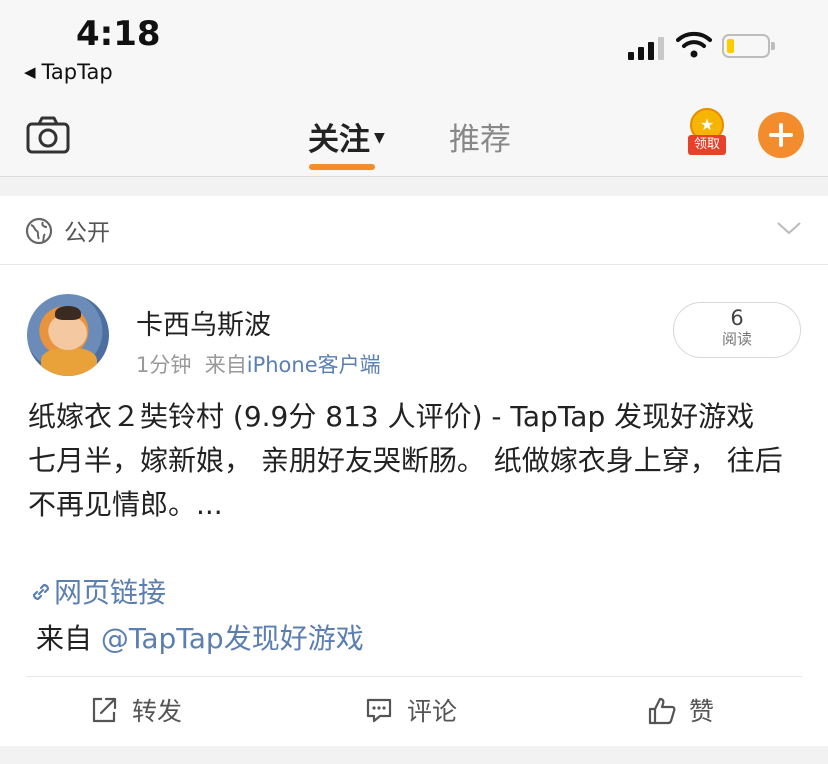 The height and width of the screenshot is (764, 828). What do you see at coordinates (164, 365) in the screenshot?
I see `post-time: 1分钟` at bounding box center [164, 365].